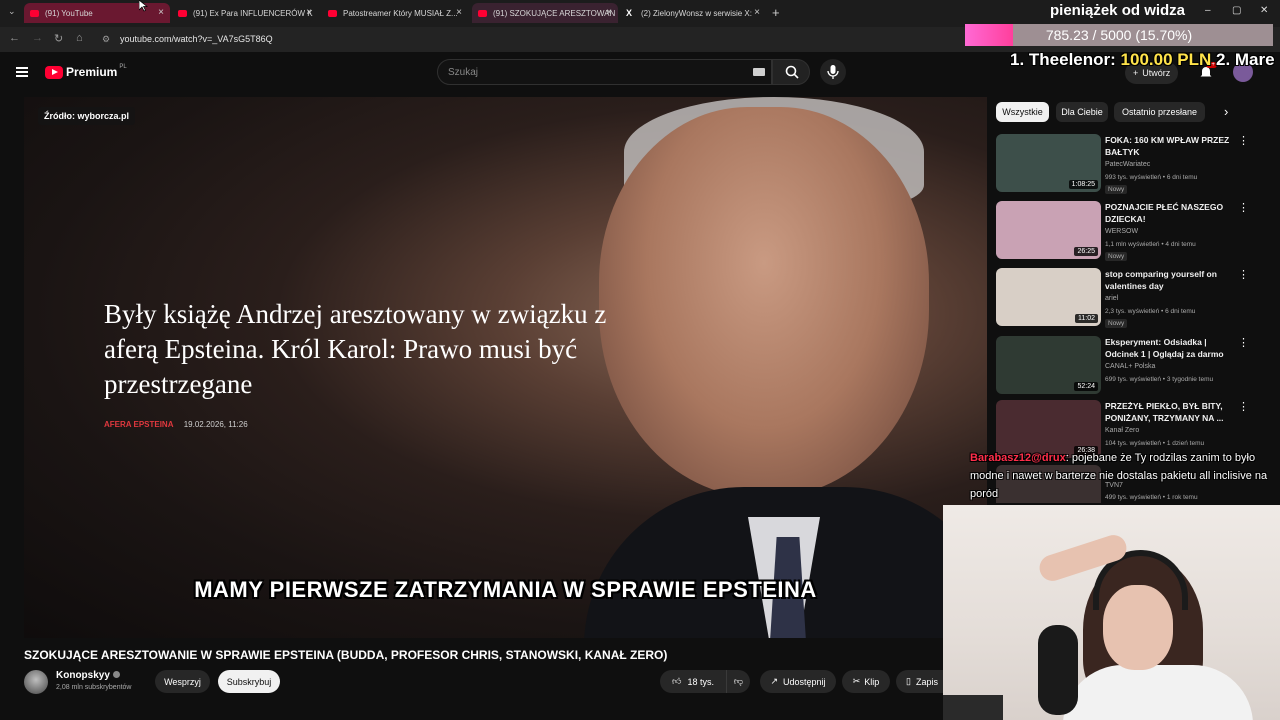  I want to click on chip-all: Wszystkie, so click(1022, 112).